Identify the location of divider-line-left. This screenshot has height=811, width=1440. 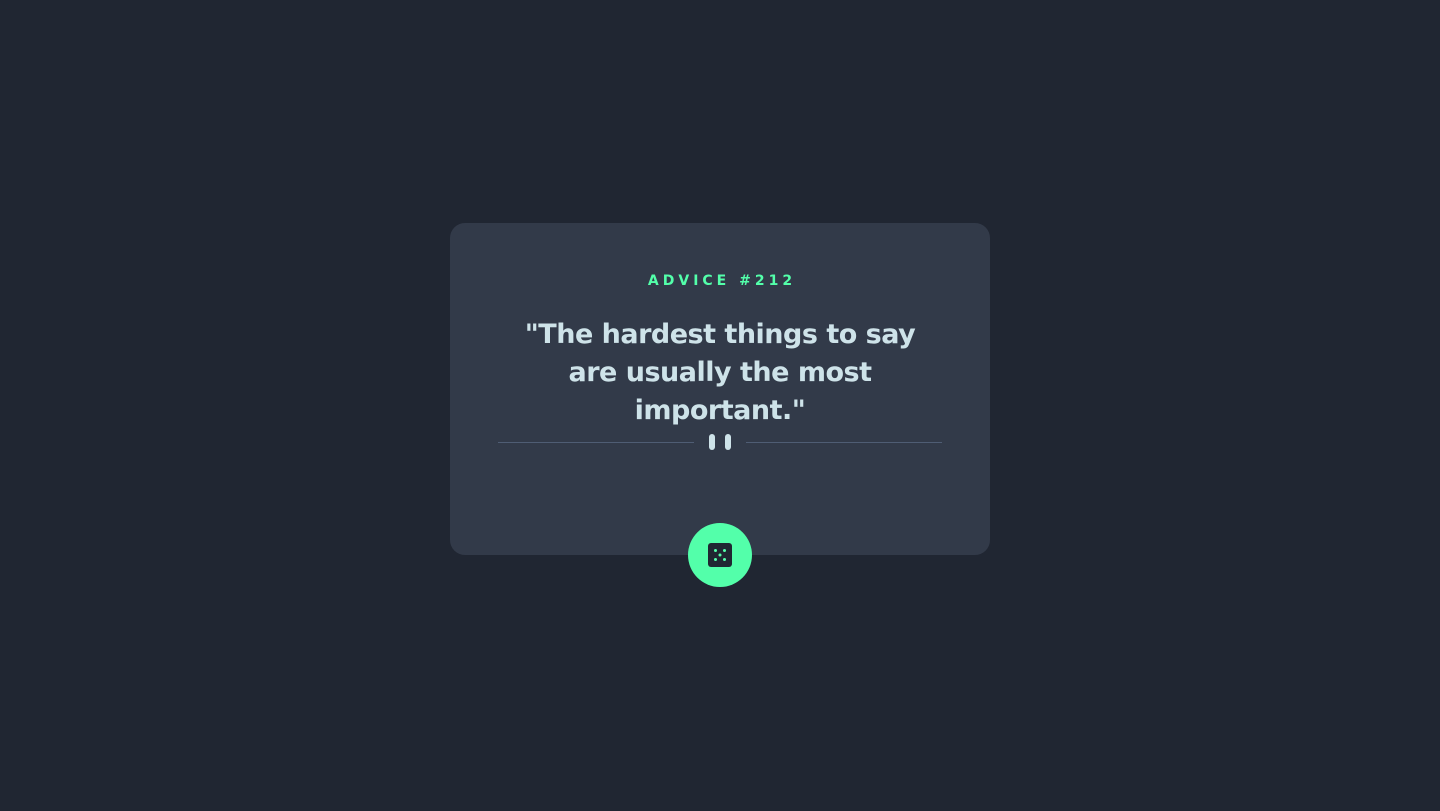
(596, 442).